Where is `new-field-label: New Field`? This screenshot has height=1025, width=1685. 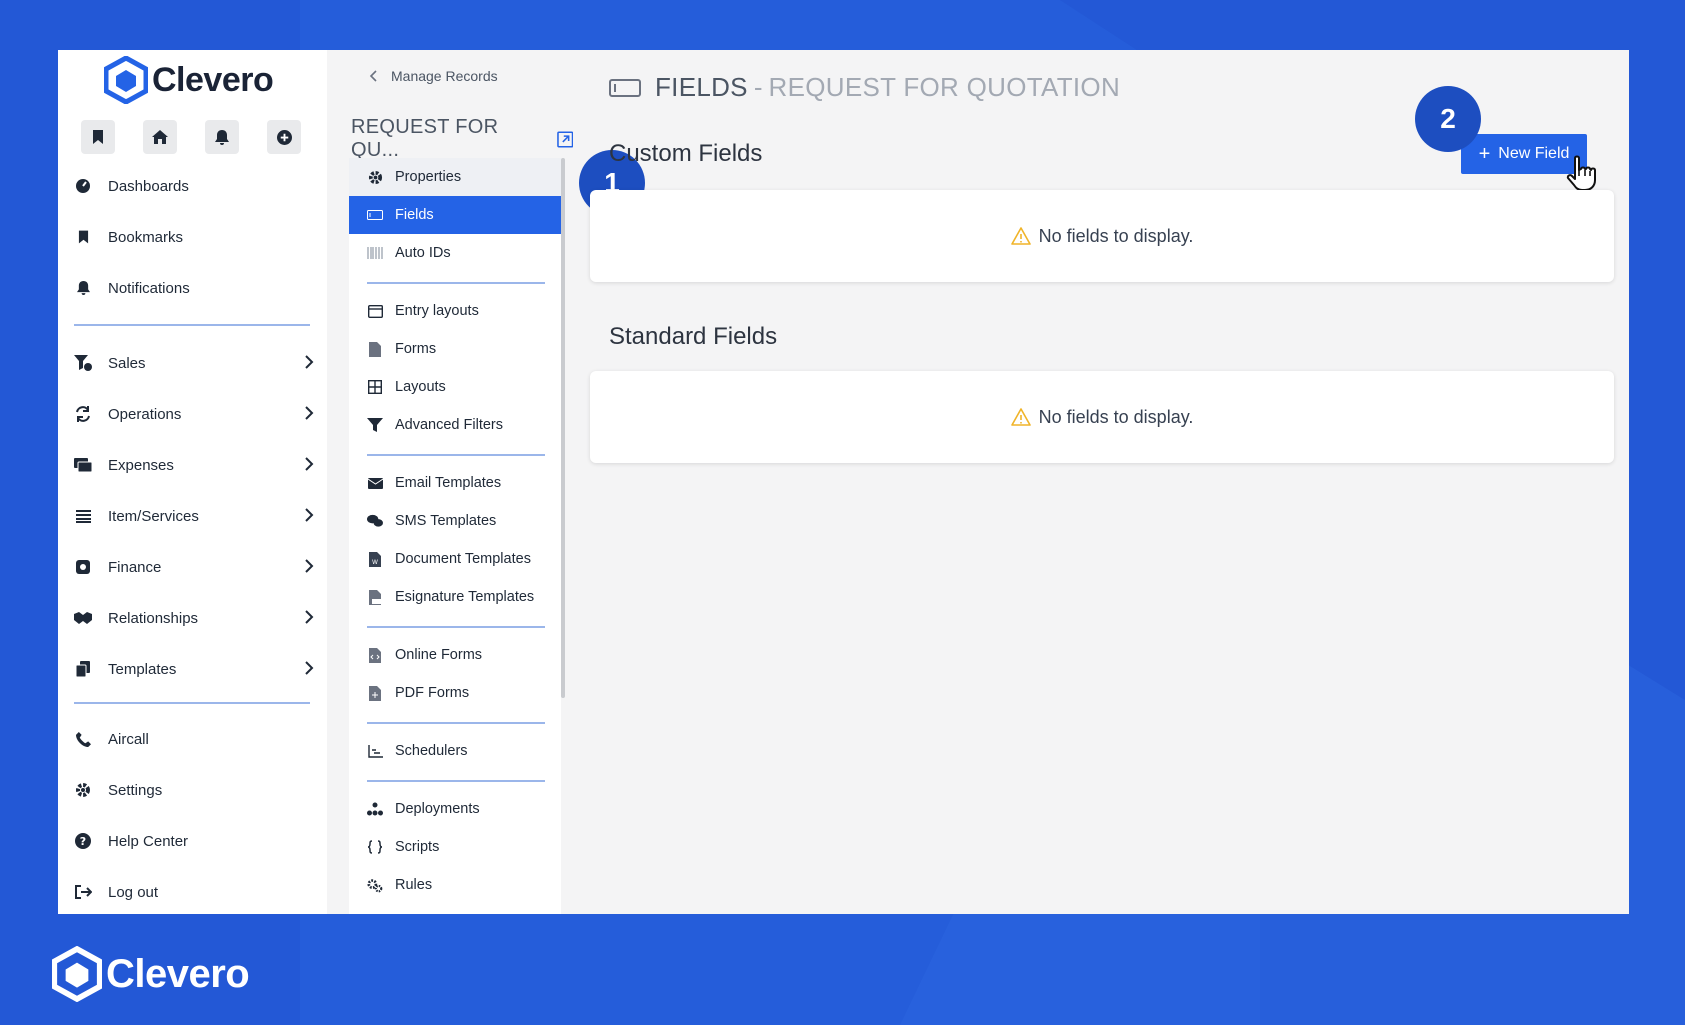 new-field-label: New Field is located at coordinates (1534, 153).